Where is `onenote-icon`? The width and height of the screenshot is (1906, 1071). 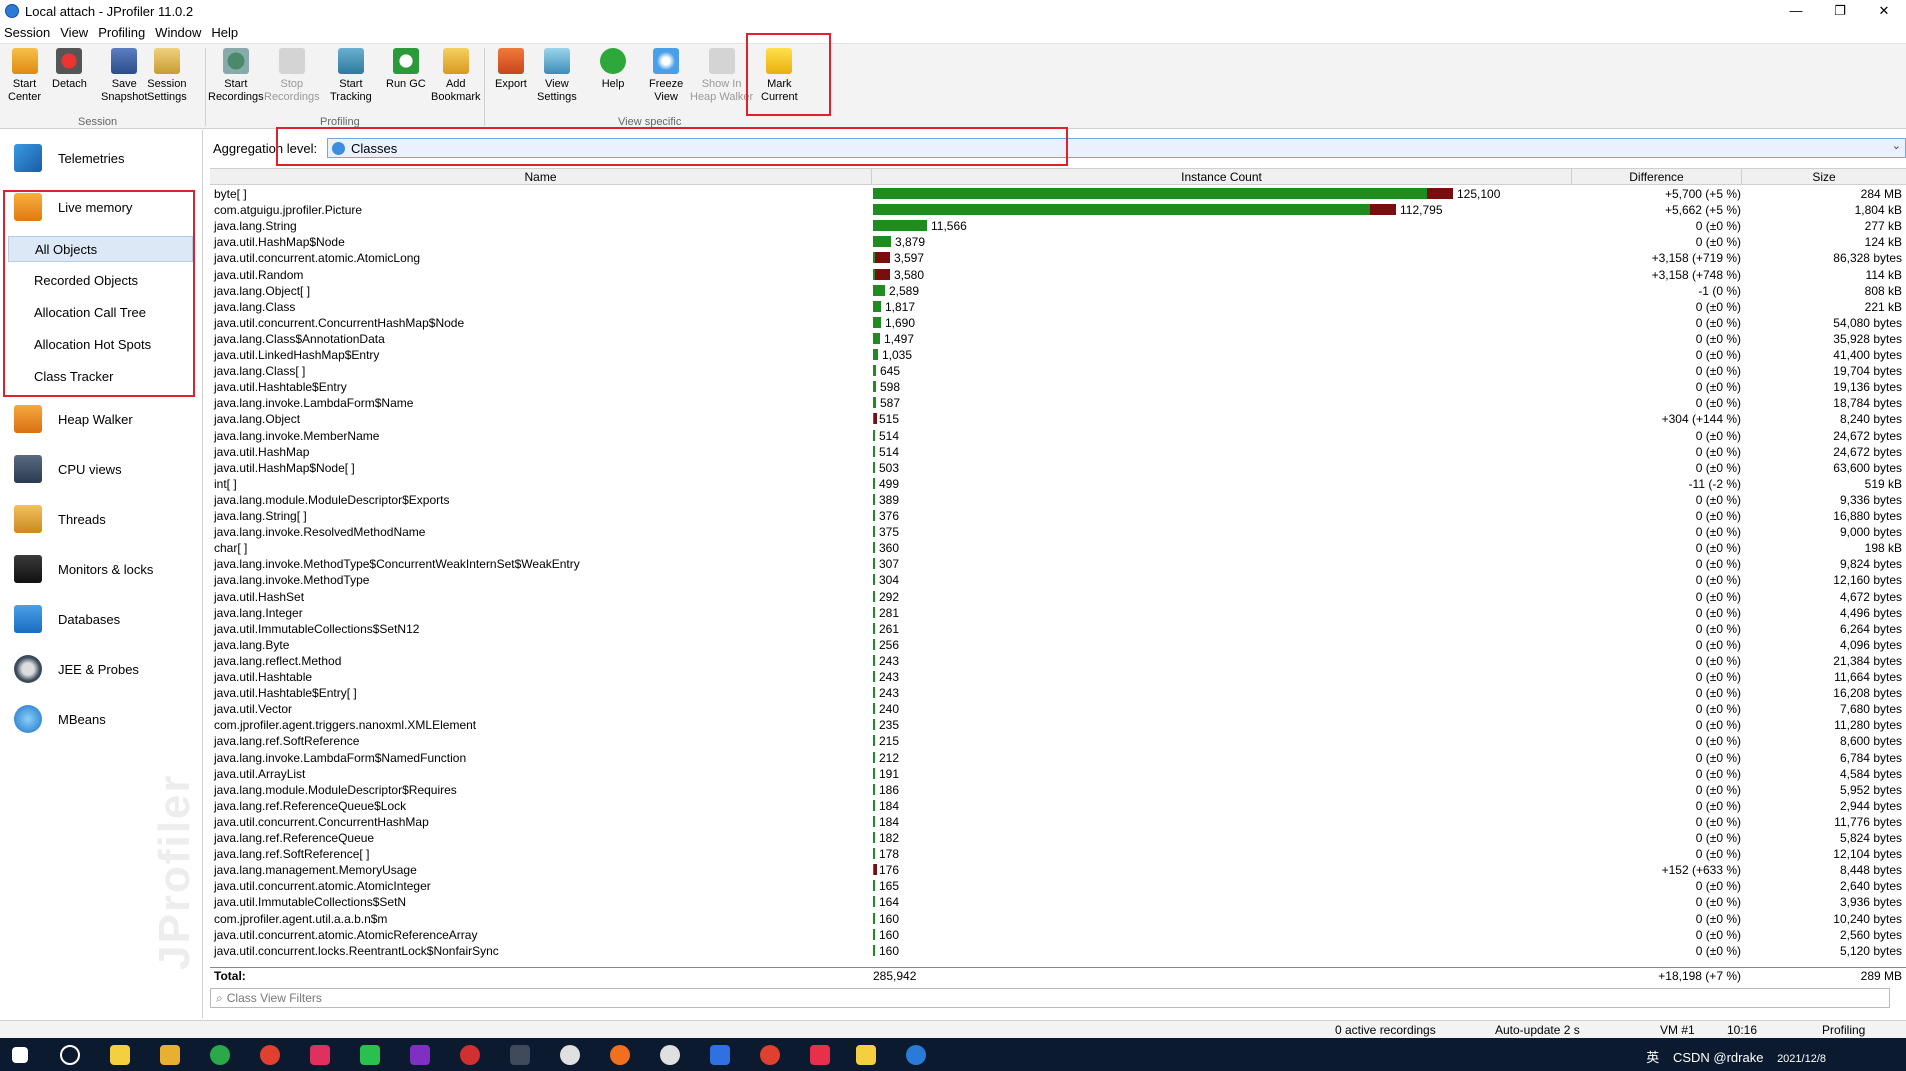
onenote-icon is located at coordinates (420, 1055).